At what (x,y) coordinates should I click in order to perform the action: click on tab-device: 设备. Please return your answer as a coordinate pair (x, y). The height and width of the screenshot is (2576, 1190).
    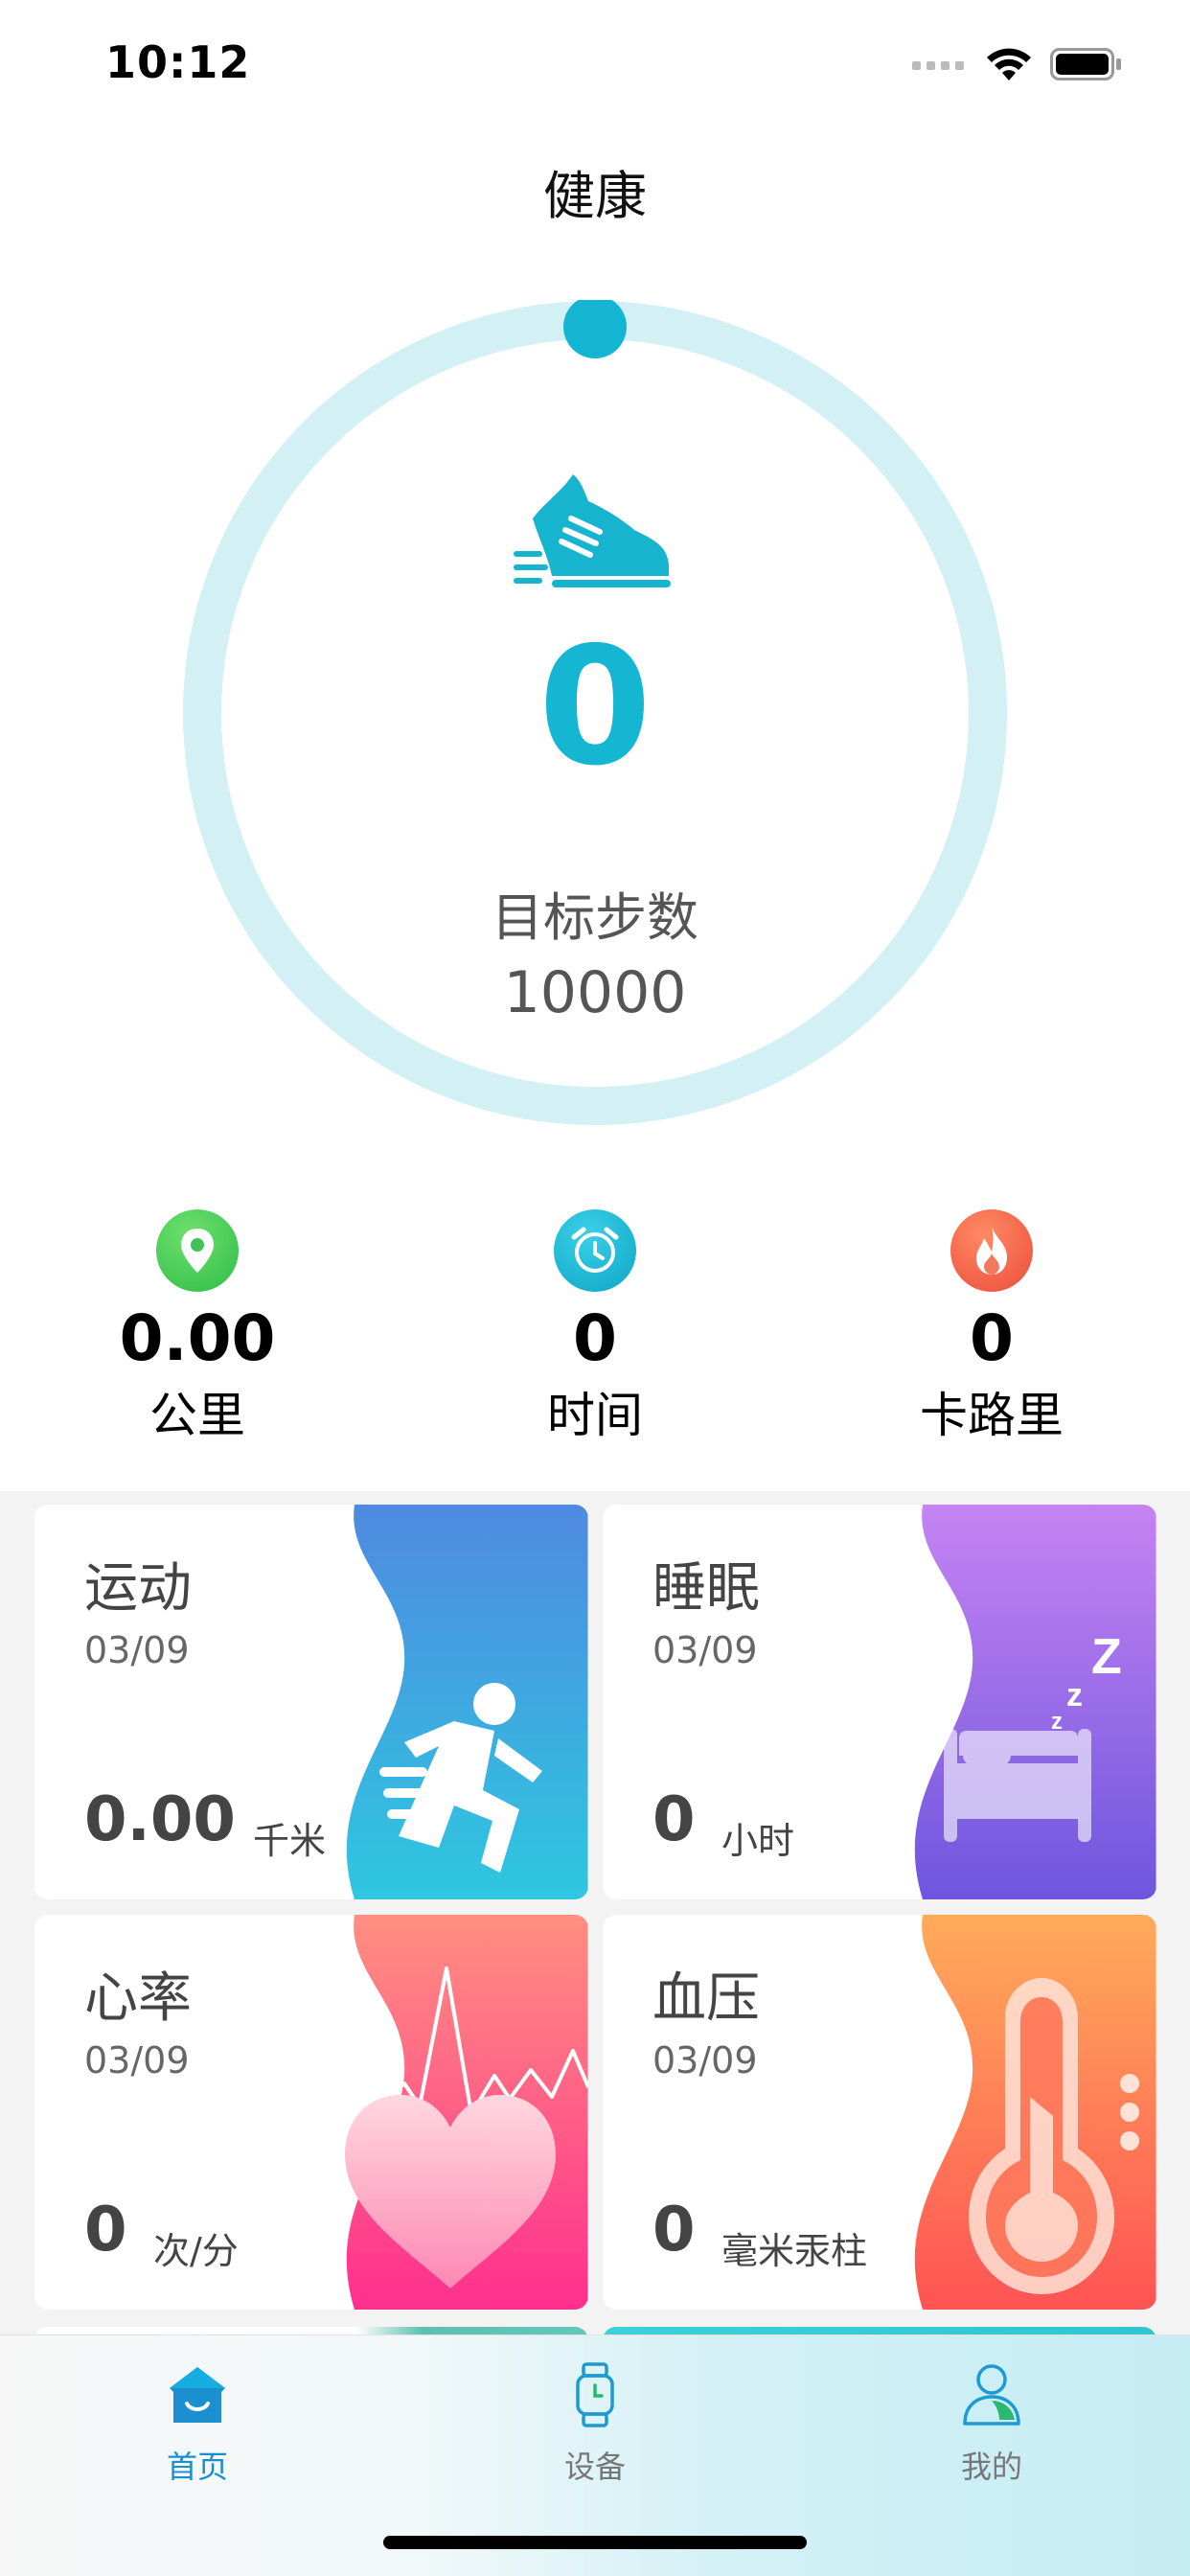
    Looking at the image, I should click on (595, 2422).